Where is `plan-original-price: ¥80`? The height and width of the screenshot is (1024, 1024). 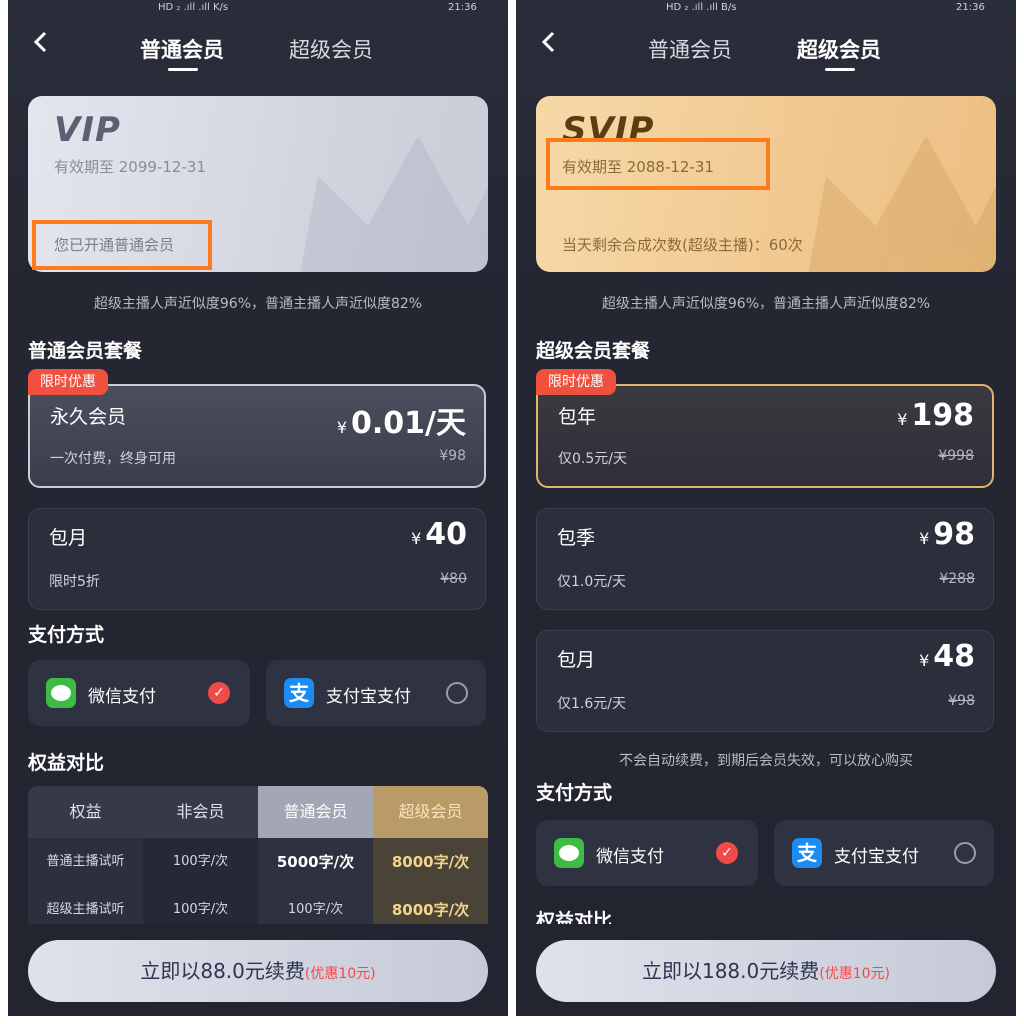 plan-original-price: ¥80 is located at coordinates (453, 579).